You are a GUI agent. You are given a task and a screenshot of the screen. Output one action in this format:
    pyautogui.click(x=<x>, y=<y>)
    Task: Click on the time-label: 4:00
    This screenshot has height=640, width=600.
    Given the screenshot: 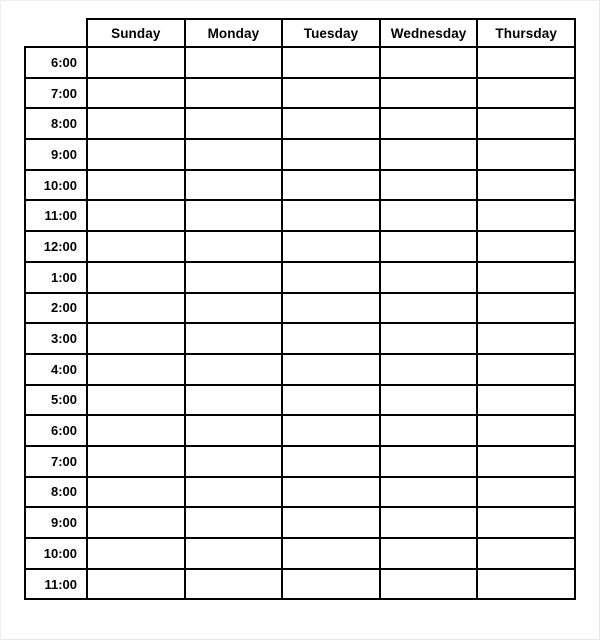 What is the action you would take?
    pyautogui.click(x=56, y=369)
    